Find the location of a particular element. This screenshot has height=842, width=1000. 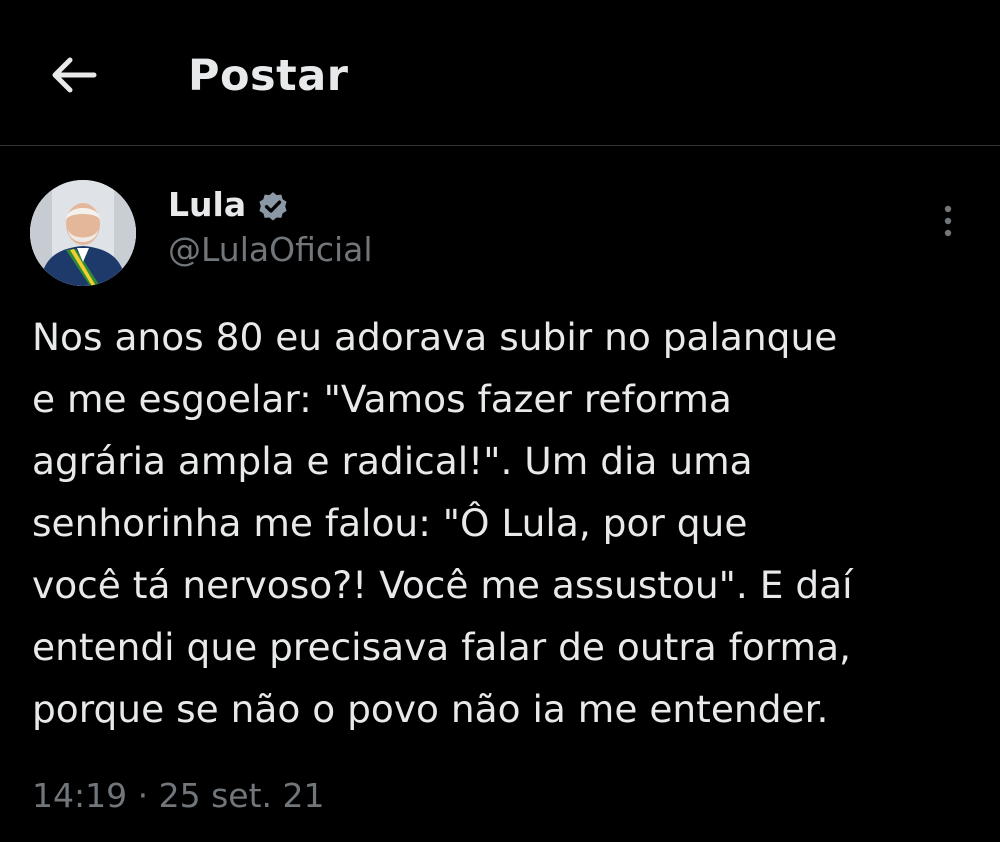

avatar-image is located at coordinates (83, 233).